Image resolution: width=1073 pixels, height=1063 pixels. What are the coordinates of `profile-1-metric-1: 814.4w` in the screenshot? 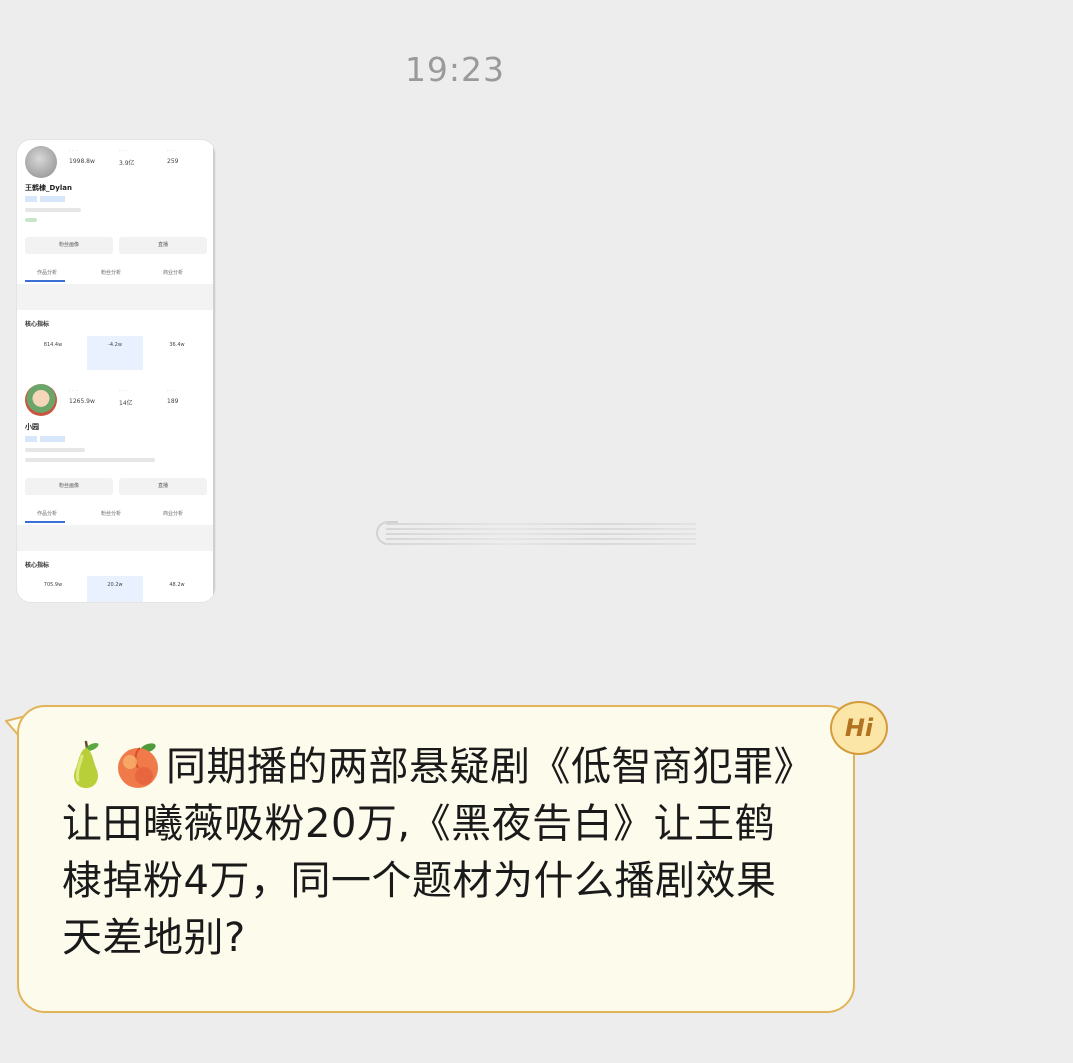 It's located at (53, 345).